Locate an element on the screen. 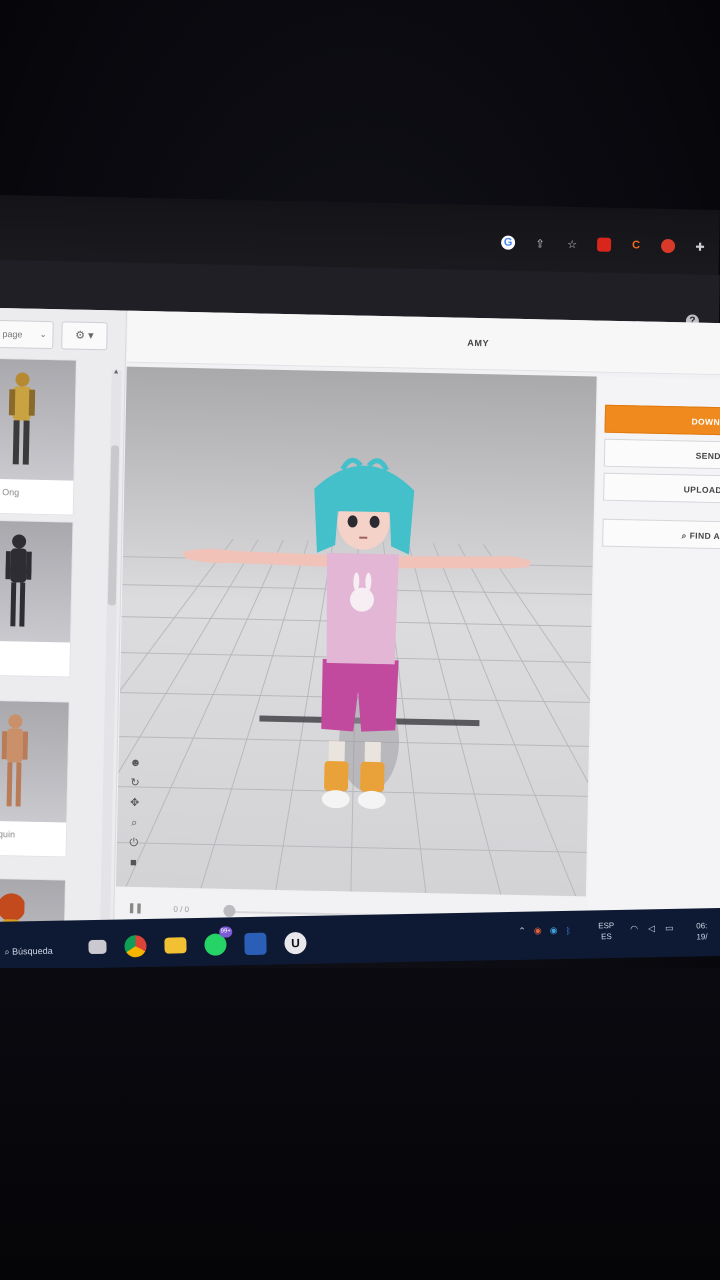 The image size is (720, 1280). figure-mannequin-icon is located at coordinates (15, 760).